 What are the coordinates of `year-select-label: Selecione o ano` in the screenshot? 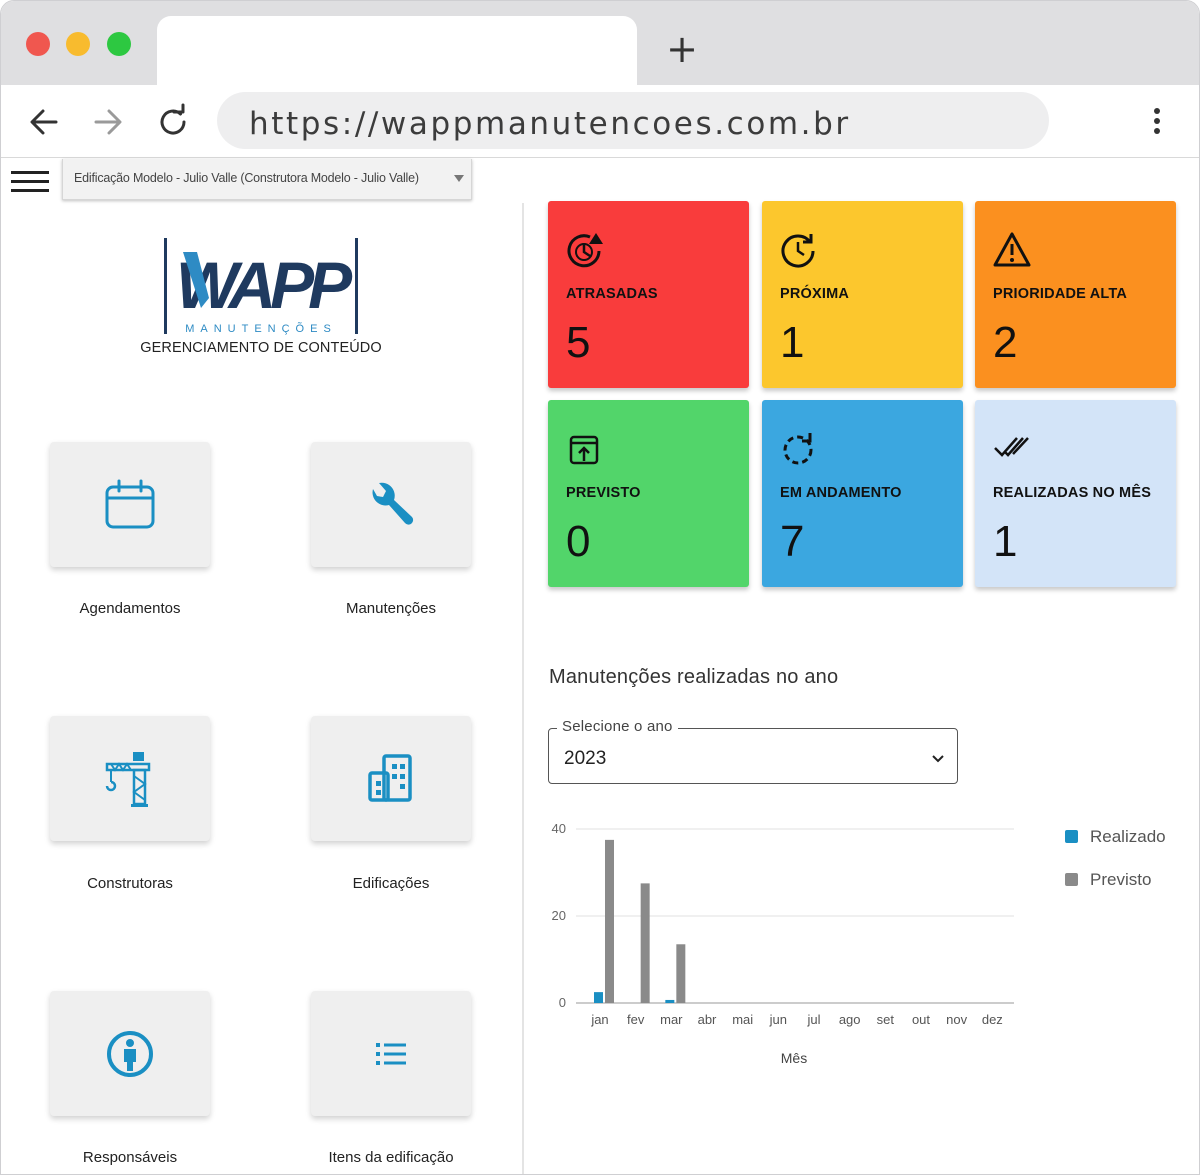 It's located at (617, 726).